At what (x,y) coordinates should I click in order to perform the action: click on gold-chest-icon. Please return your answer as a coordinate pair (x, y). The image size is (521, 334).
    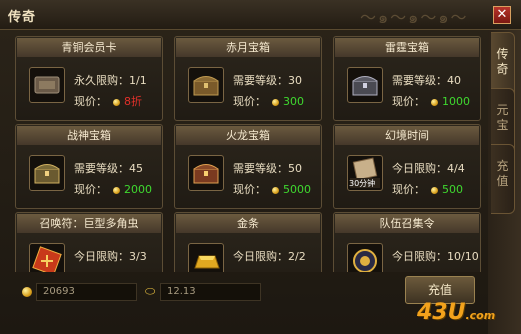
    Looking at the image, I should click on (47, 173).